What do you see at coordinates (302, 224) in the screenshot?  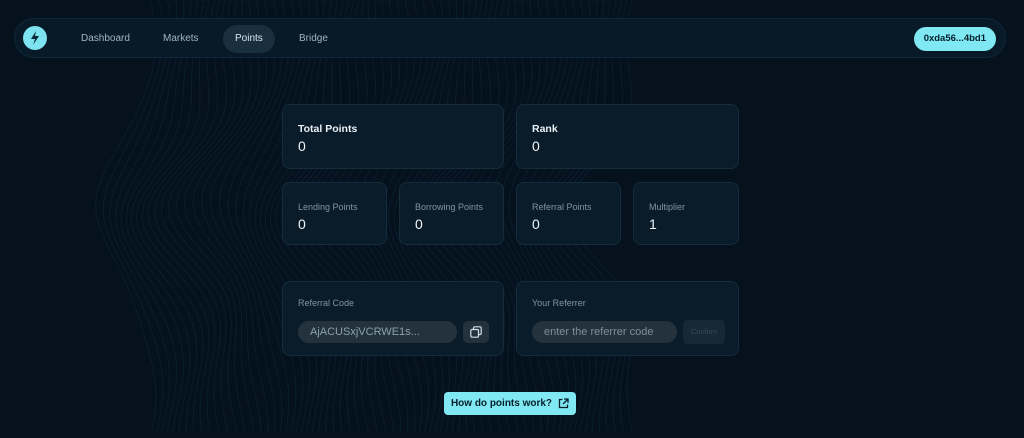 I see `lending-points-value: 0` at bounding box center [302, 224].